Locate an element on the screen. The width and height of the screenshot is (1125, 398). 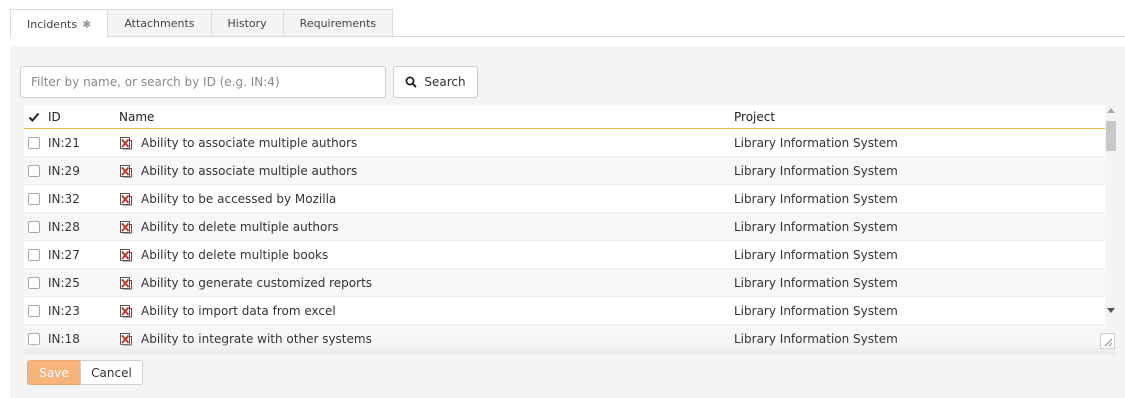
cancel-button: Cancel is located at coordinates (111, 372).